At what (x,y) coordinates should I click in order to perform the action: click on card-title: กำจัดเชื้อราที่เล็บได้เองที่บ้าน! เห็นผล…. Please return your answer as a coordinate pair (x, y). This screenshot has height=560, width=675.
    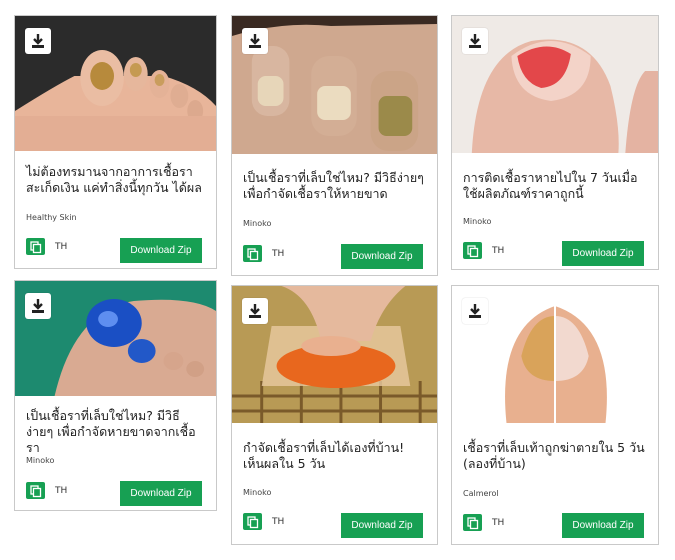
    Looking at the image, I should click on (335, 456).